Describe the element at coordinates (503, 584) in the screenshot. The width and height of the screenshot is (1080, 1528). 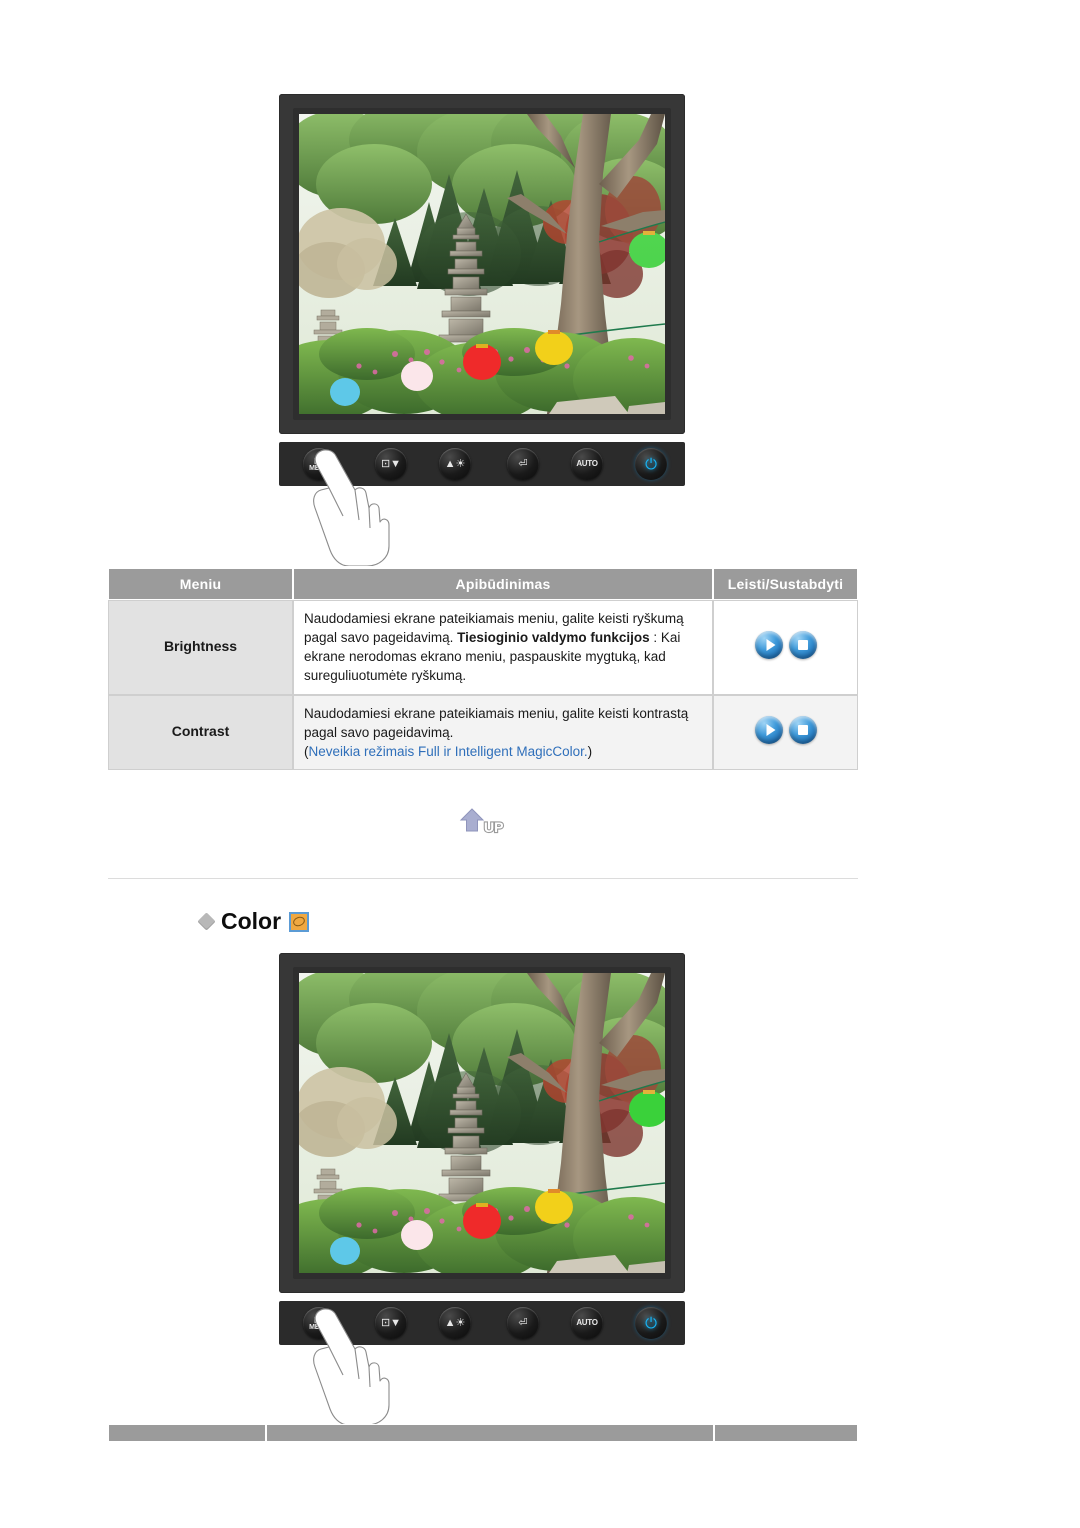
I see `header-apibudinimas: Apibūdinimas` at that location.